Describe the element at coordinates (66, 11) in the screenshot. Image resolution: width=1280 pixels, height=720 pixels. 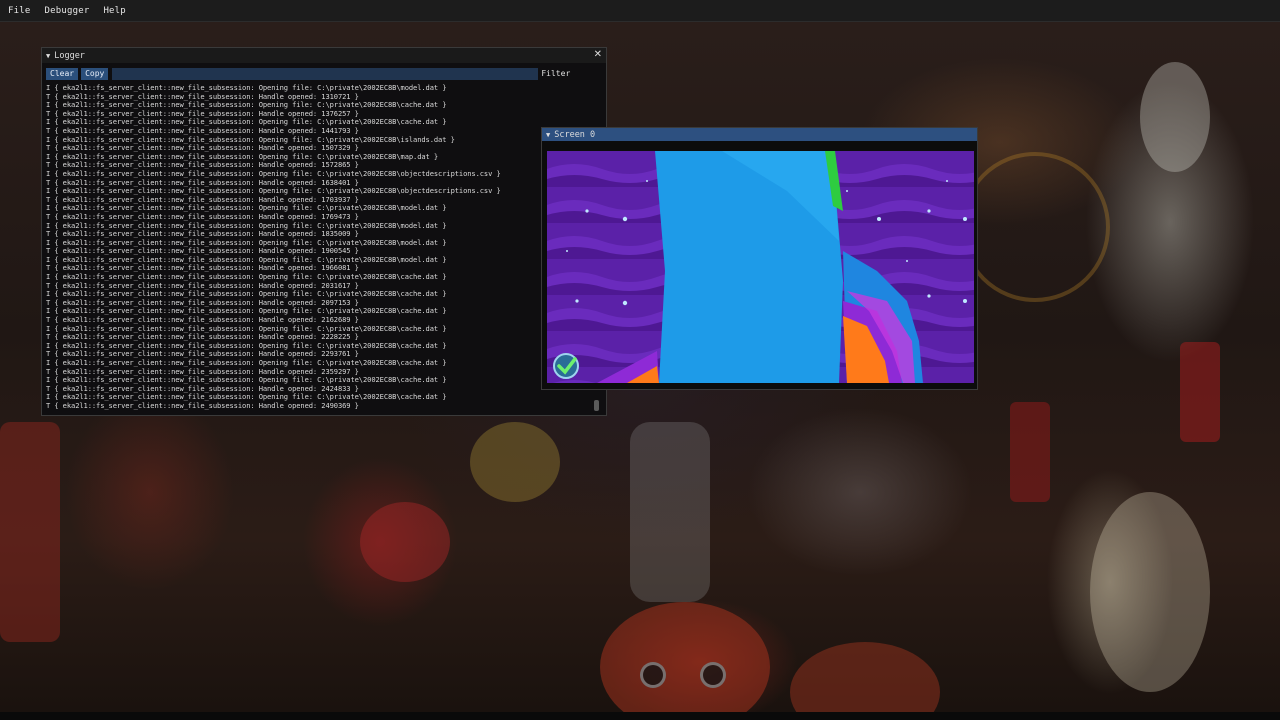
I see `menu-debugger: Debugger` at that location.